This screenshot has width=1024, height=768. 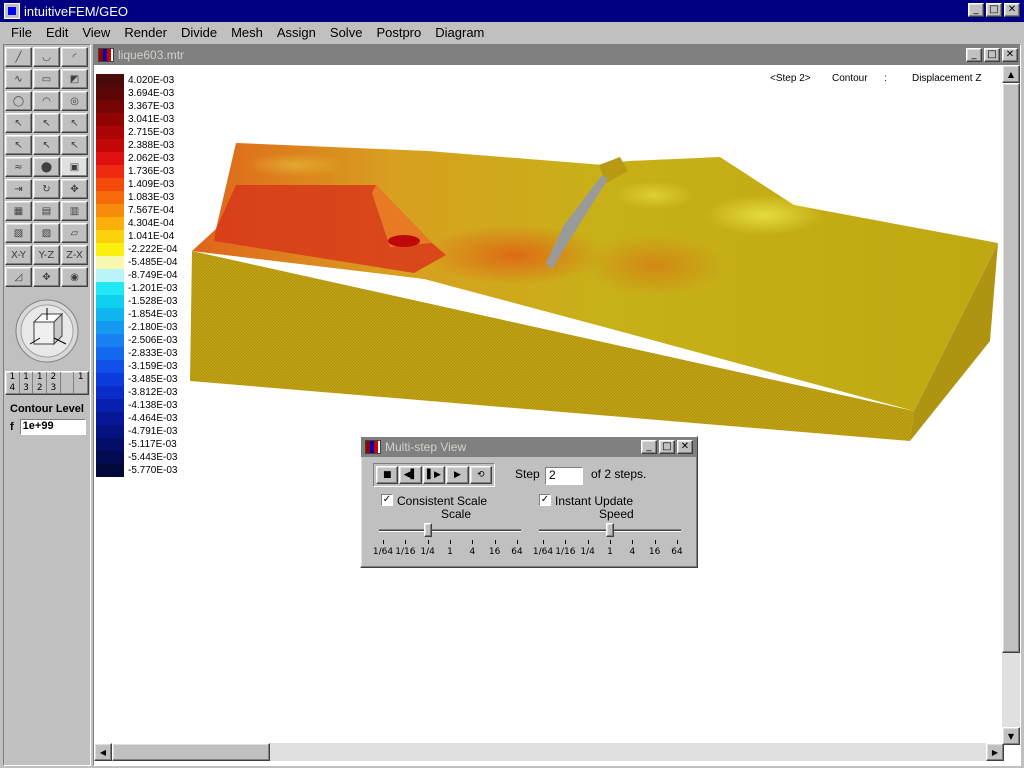 I want to click on plane-tool-icon: ▱, so click(x=74, y=233).